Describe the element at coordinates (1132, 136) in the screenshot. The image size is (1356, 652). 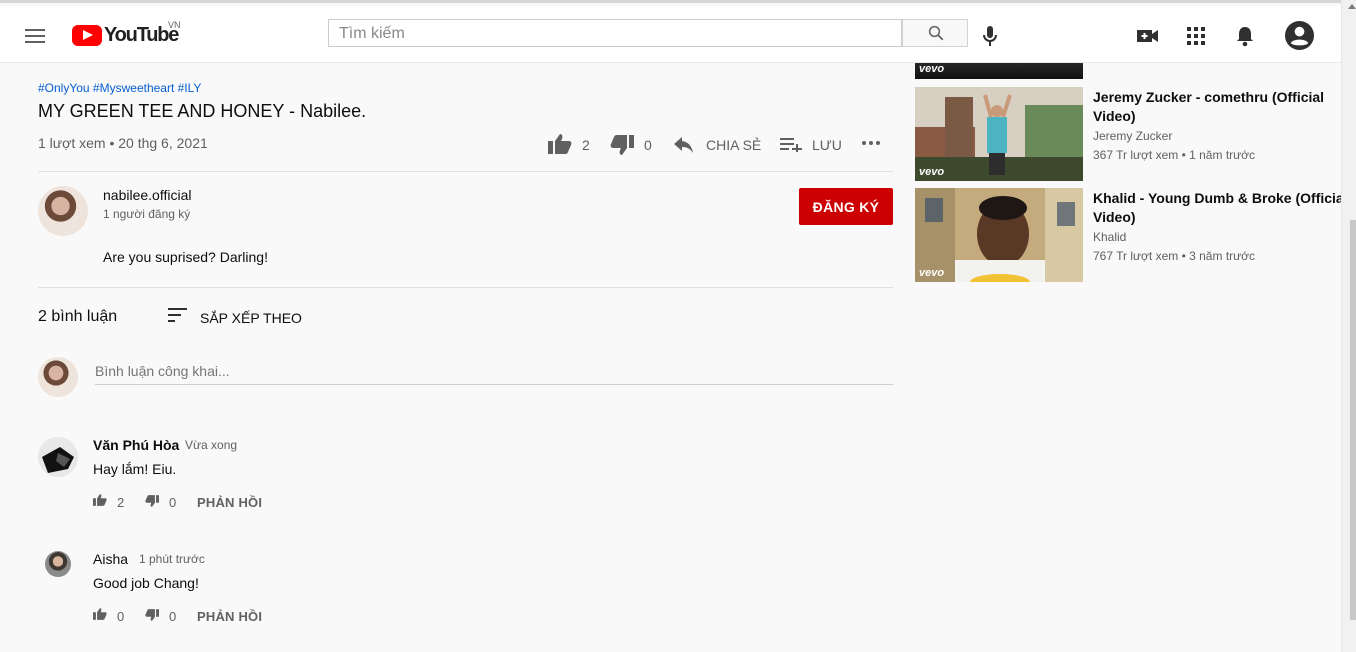
I see `recommended-channel: Jeremy Zucker` at that location.